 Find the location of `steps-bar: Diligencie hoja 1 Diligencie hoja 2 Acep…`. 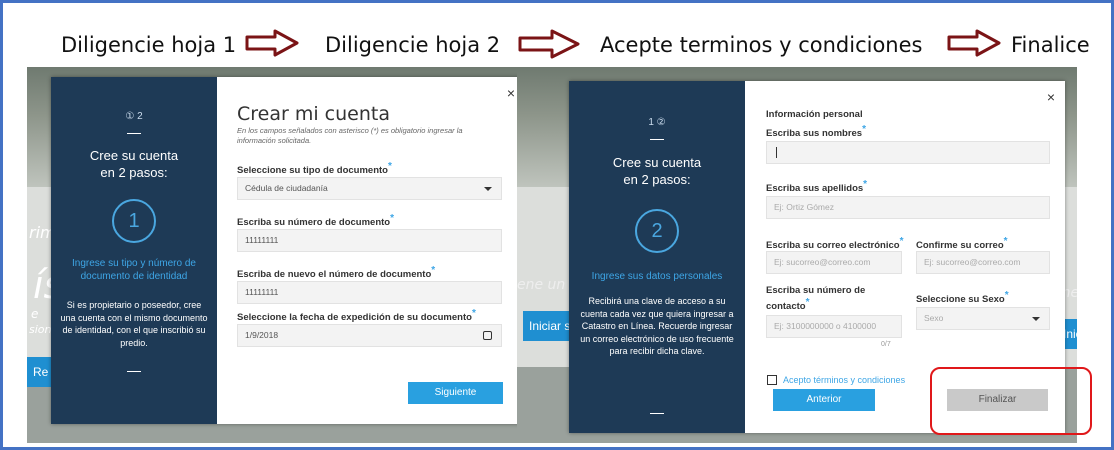

steps-bar: Diligencie hoja 1 Diligencie hoja 2 Acep… is located at coordinates (557, 34).